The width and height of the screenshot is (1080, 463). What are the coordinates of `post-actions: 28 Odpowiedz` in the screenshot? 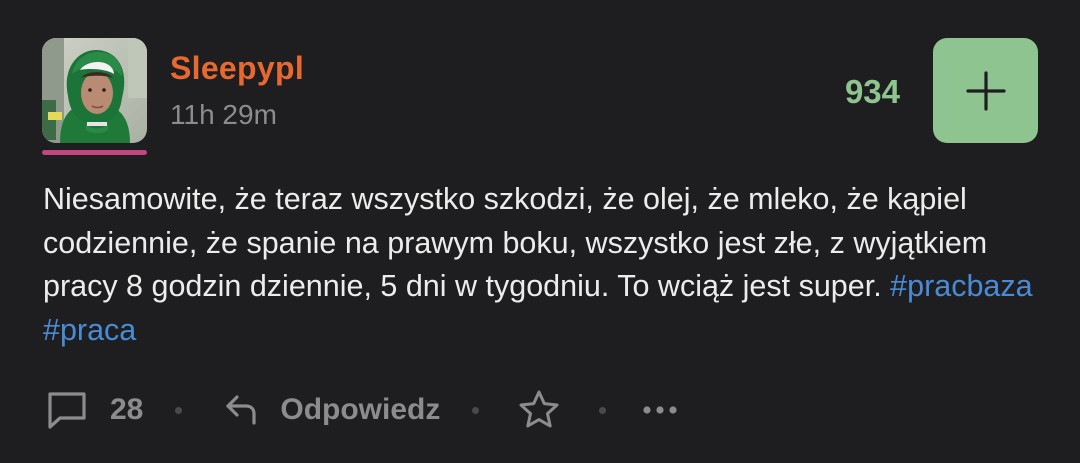 It's located at (361, 410).